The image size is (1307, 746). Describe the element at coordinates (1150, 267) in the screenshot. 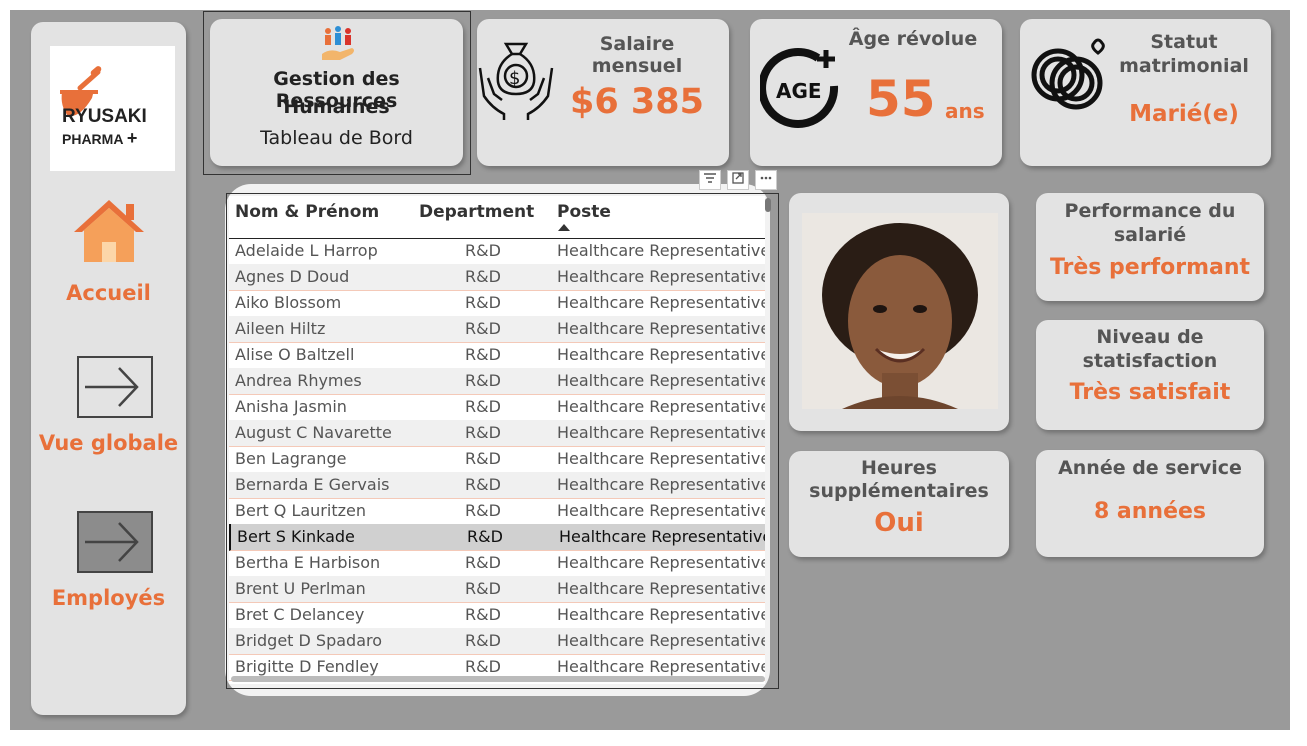

I see `performance-value: Très performant` at that location.